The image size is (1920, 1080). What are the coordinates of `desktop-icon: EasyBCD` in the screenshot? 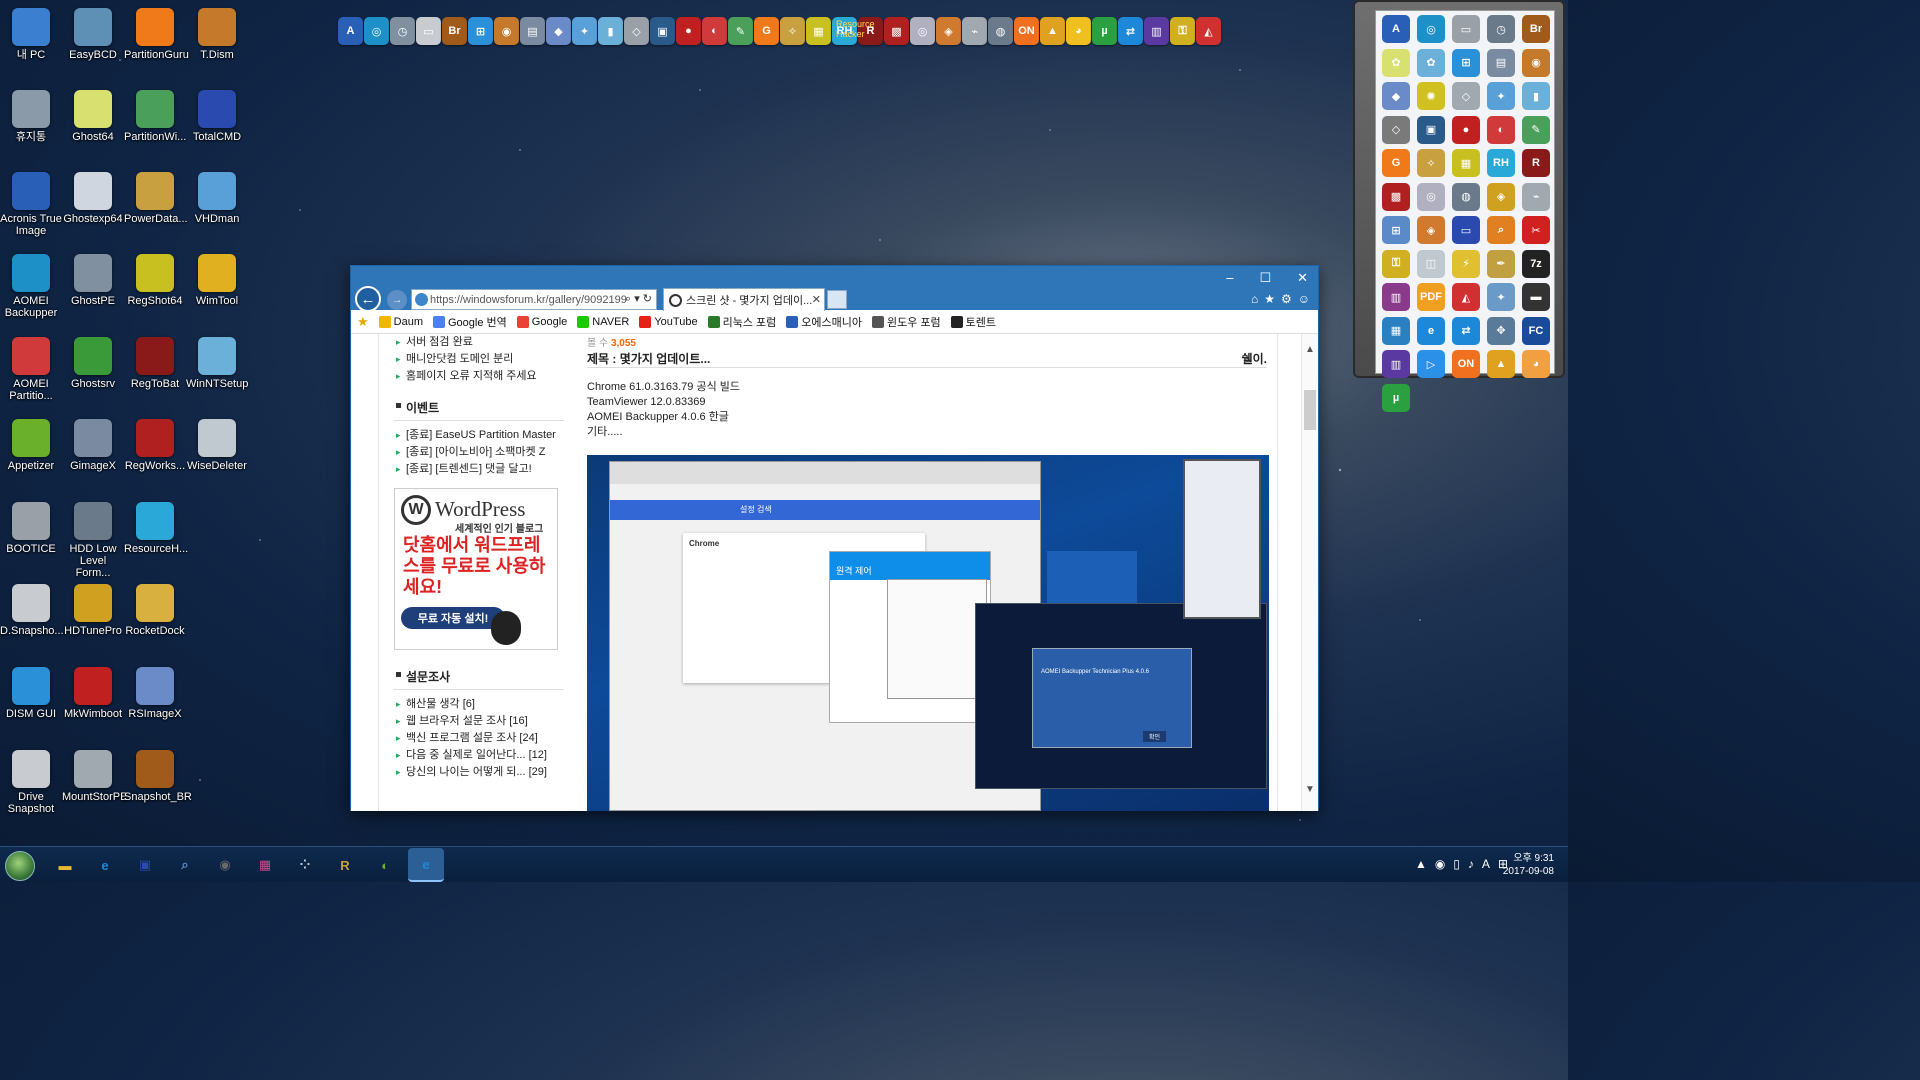 It's located at (93, 32).